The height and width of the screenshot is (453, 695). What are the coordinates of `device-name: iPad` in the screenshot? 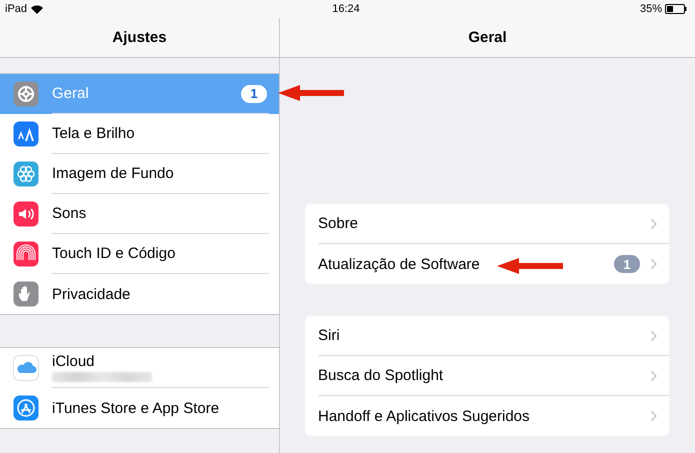 It's located at (16, 9).